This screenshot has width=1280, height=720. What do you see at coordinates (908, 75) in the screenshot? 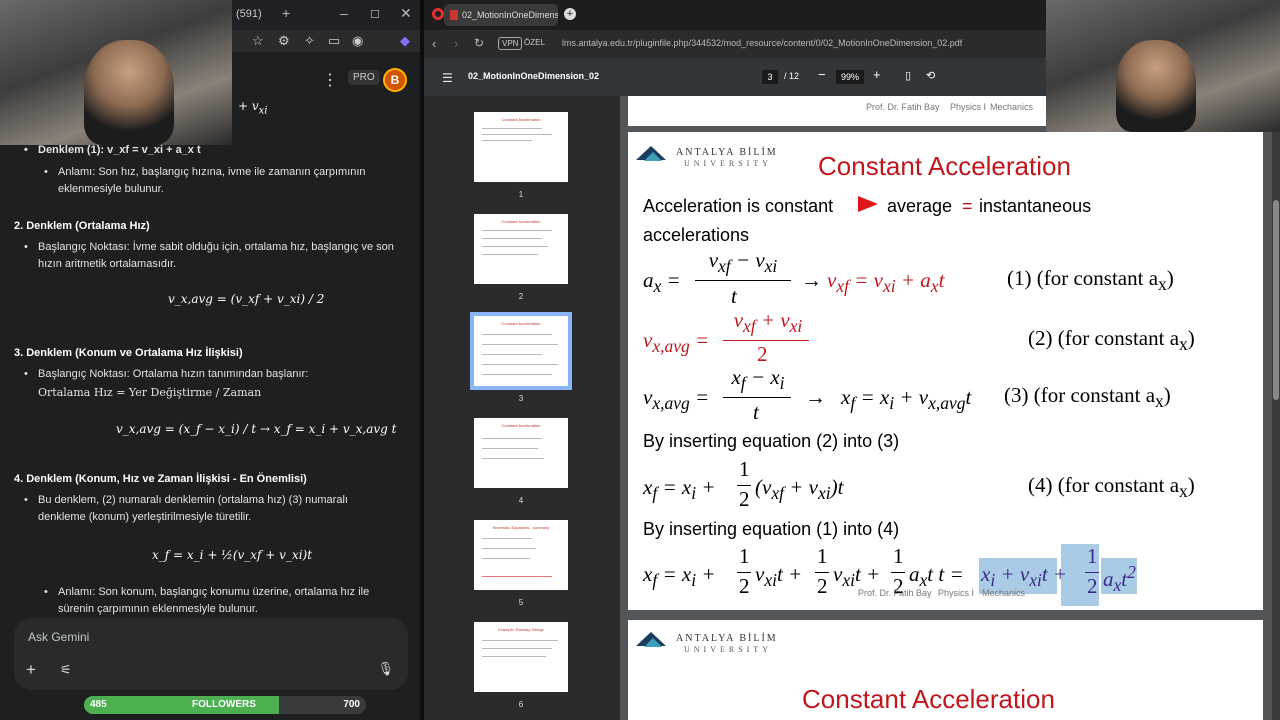
I see `fit-page-icon: ▯` at bounding box center [908, 75].